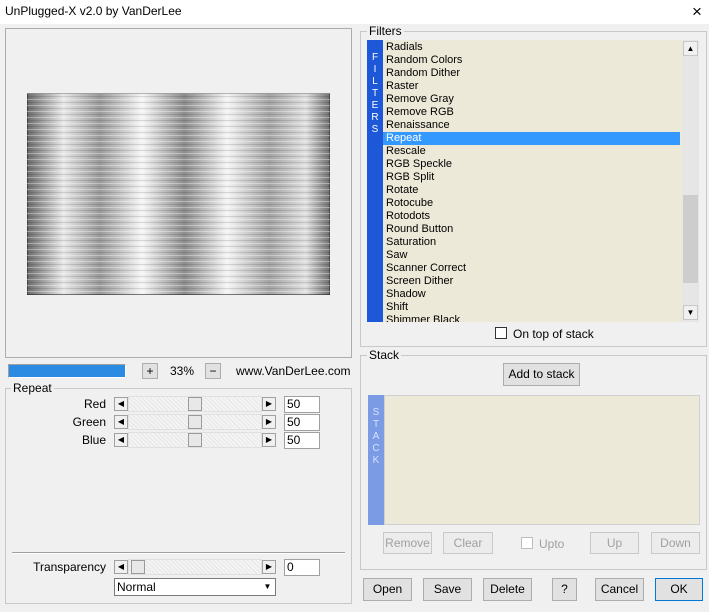  I want to click on delete-button: Delete, so click(507, 589).